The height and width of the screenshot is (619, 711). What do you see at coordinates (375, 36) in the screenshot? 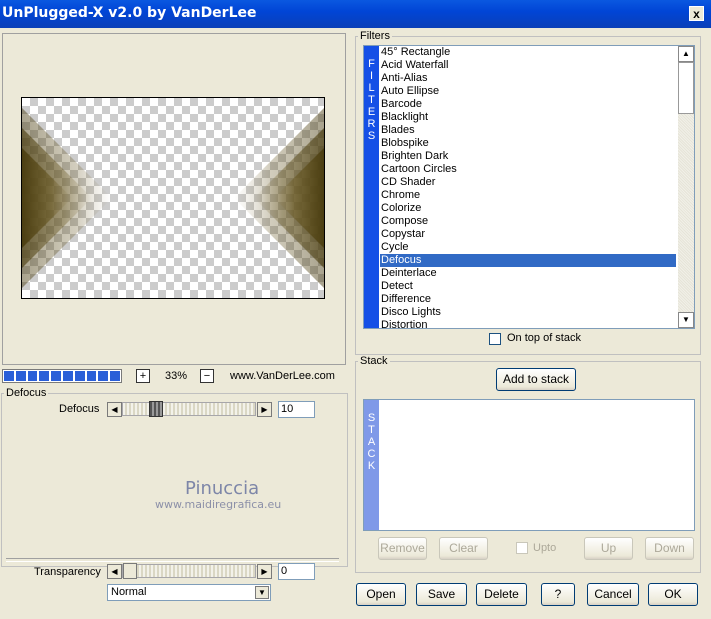
I see `filters-group-label: Filters` at bounding box center [375, 36].